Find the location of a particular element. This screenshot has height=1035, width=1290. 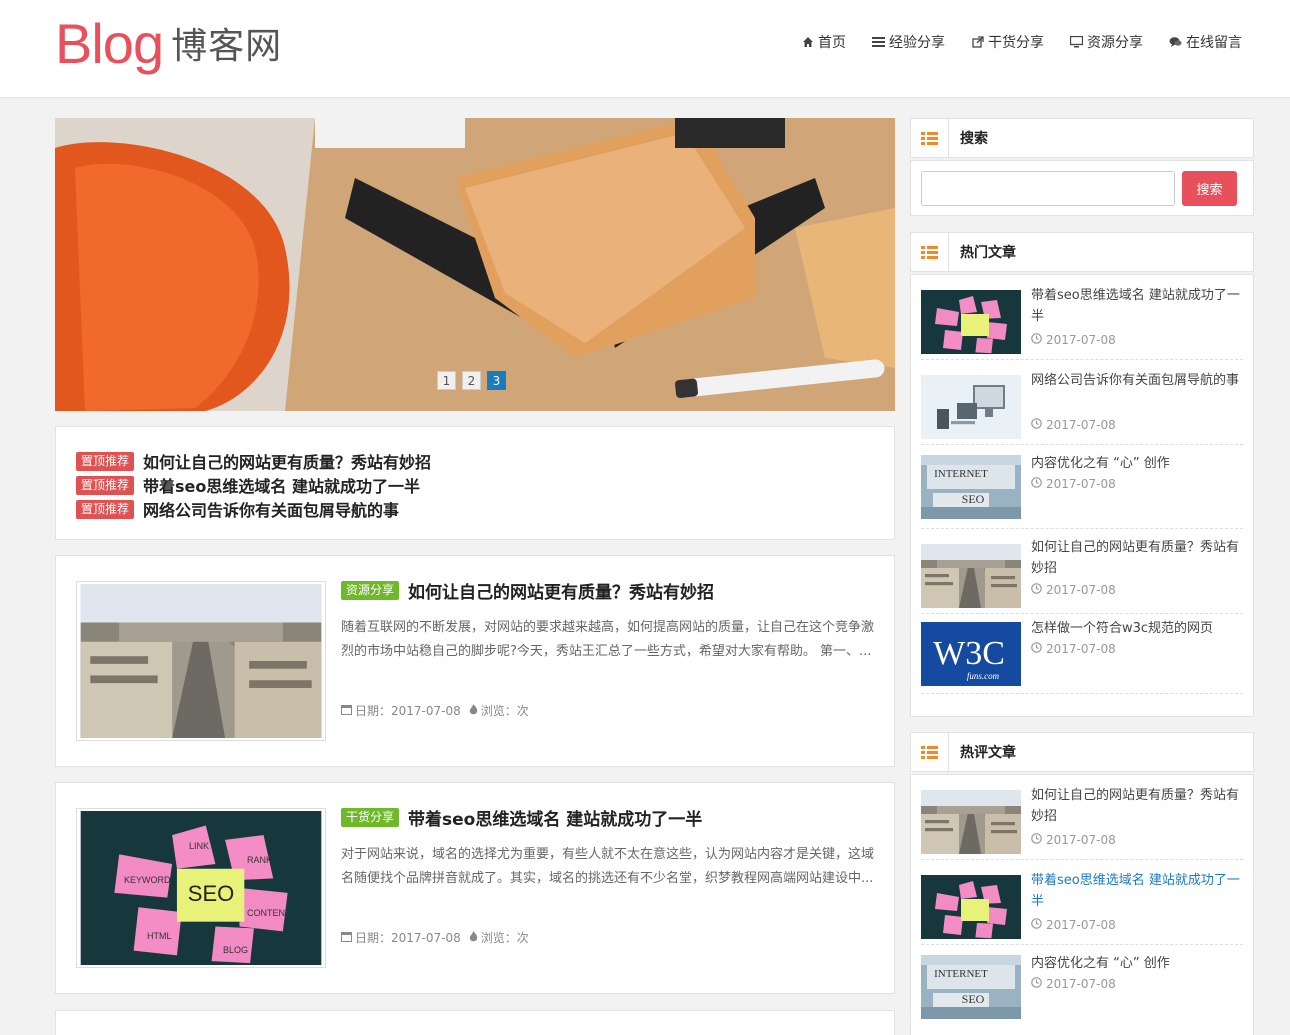

main-nav: 首页 经验分享 干货分享 资源分享 在线留言 is located at coordinates (1021, 42).